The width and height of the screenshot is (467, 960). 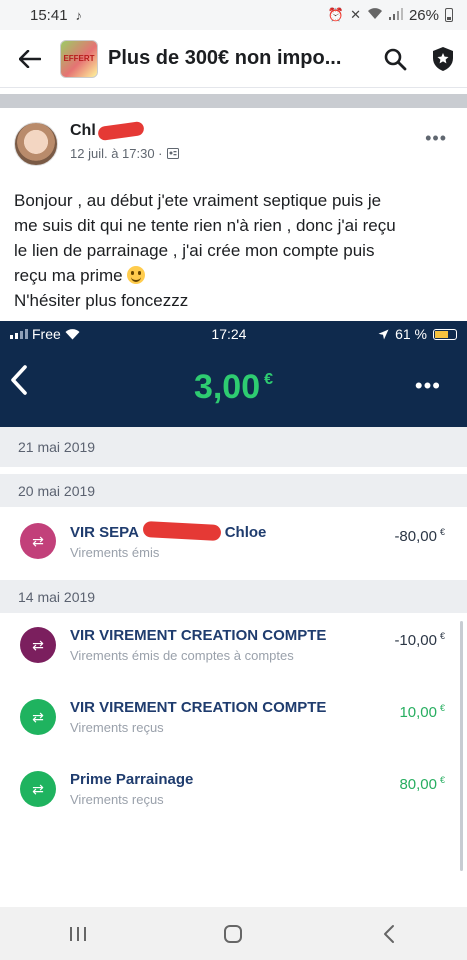 I want to click on home-button, so click(x=233, y=934).